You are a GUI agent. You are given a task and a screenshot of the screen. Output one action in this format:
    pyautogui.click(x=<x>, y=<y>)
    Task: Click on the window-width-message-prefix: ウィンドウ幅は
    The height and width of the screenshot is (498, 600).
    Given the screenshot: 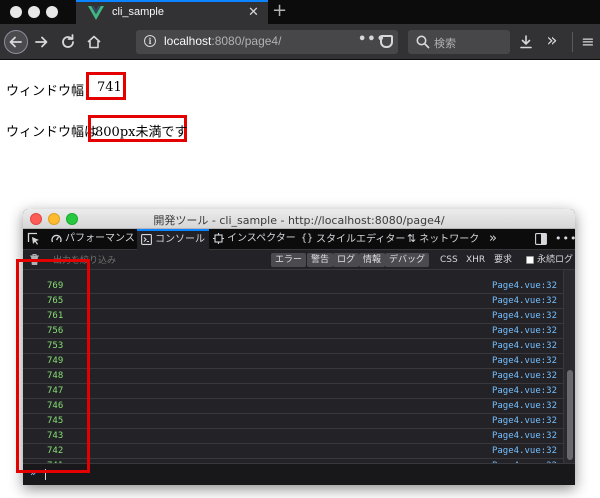 What is the action you would take?
    pyautogui.click(x=52, y=132)
    